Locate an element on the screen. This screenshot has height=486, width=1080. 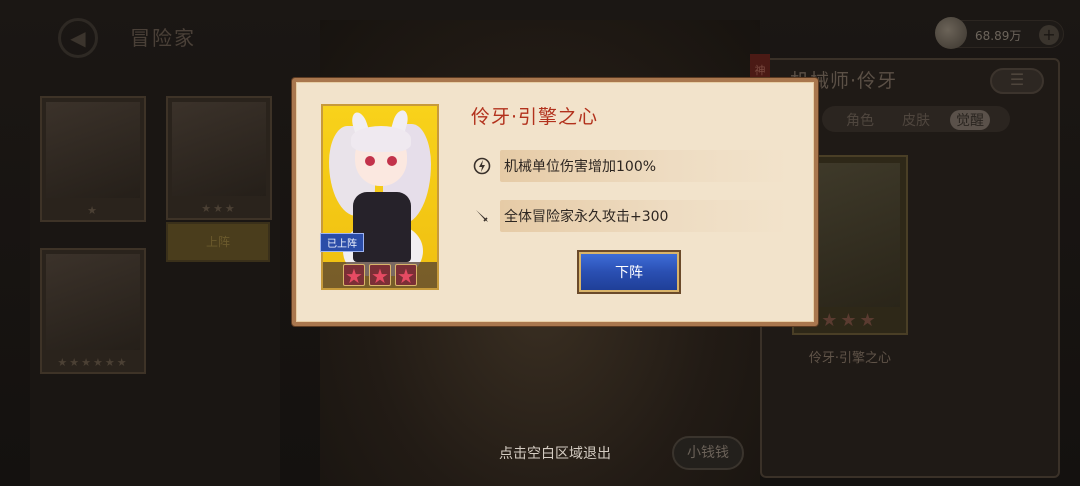
deploy-button: 上阵 is located at coordinates (218, 242).